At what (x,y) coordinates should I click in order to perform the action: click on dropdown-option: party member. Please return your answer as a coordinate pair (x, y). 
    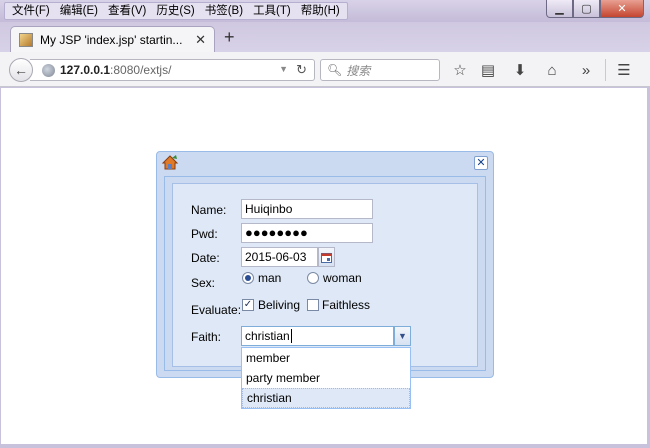
    Looking at the image, I should click on (326, 378).